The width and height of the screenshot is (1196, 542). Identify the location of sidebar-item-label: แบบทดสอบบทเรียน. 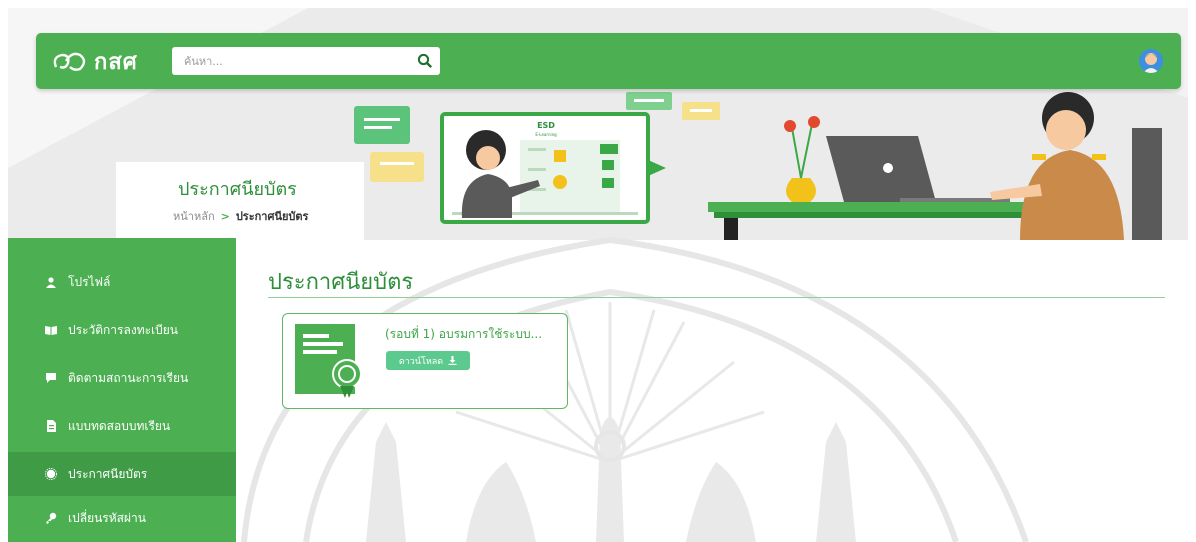
(119, 425).